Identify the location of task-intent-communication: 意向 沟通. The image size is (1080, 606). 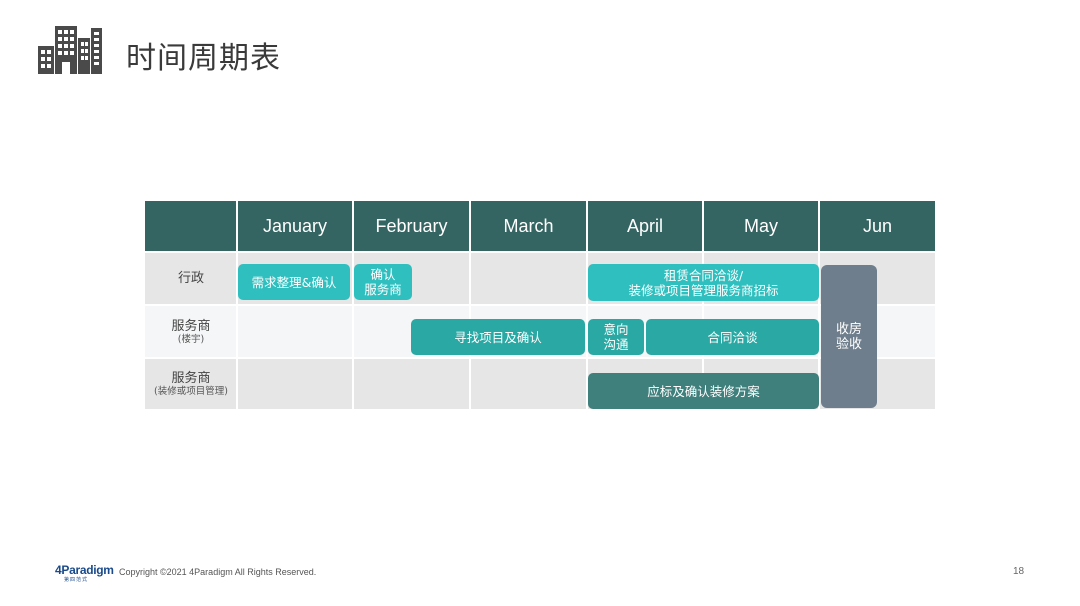
(616, 337).